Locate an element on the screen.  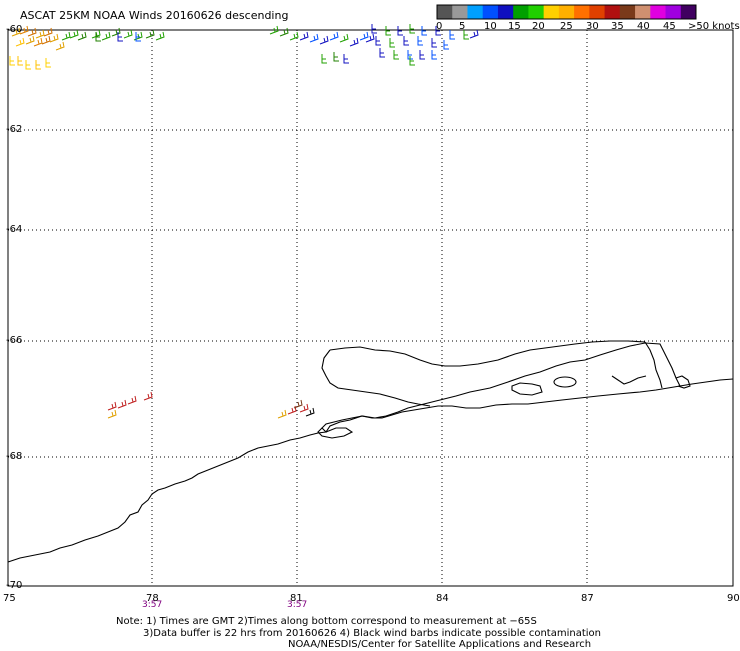
color-scale-label: 20 is located at coordinates (538, 26).